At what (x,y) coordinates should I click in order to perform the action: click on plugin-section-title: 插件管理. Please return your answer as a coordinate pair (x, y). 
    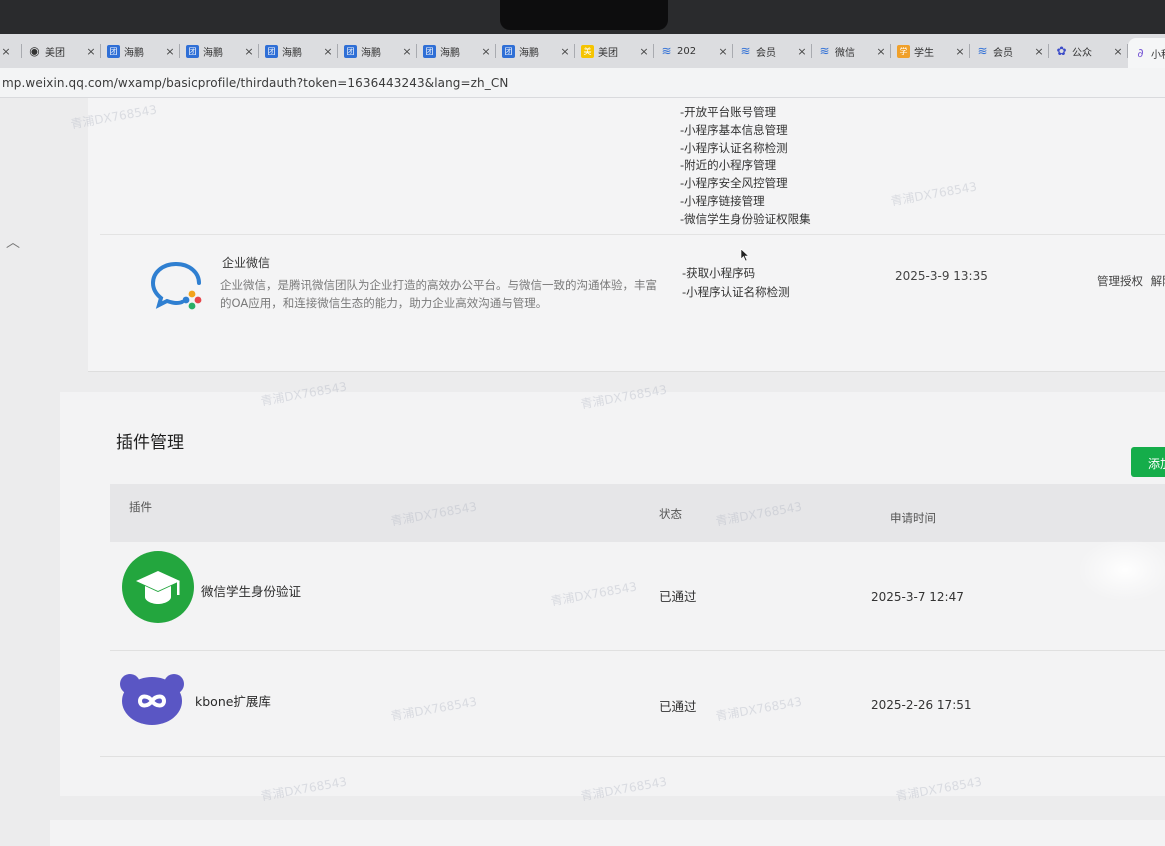
    Looking at the image, I should click on (150, 443).